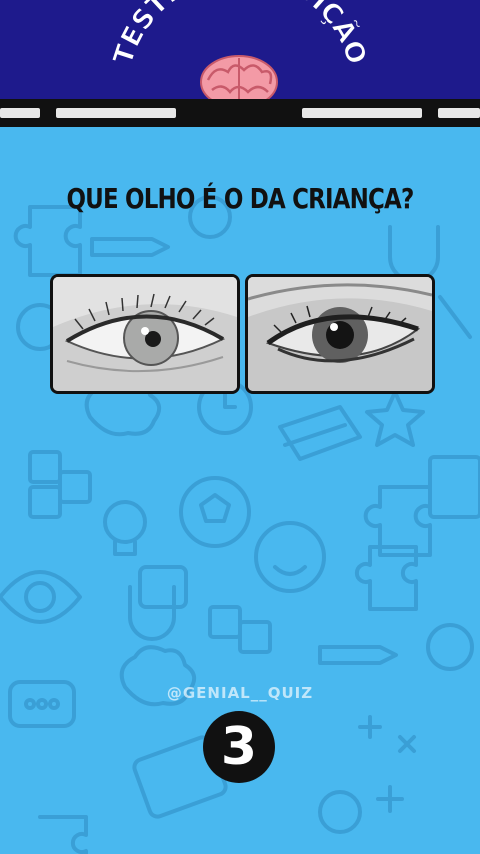 This screenshot has width=480, height=854. I want to click on question-text: QUE OLHO É O DA CRIANÇA?, so click(240, 198).